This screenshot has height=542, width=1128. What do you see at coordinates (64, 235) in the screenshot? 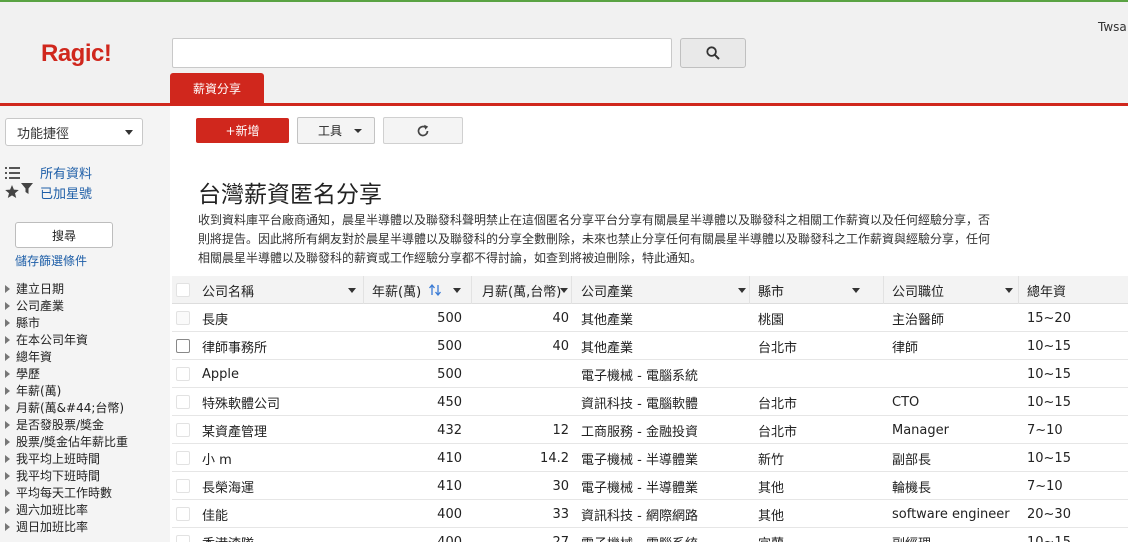
I see `sidebar-search-button: 搜尋` at bounding box center [64, 235].